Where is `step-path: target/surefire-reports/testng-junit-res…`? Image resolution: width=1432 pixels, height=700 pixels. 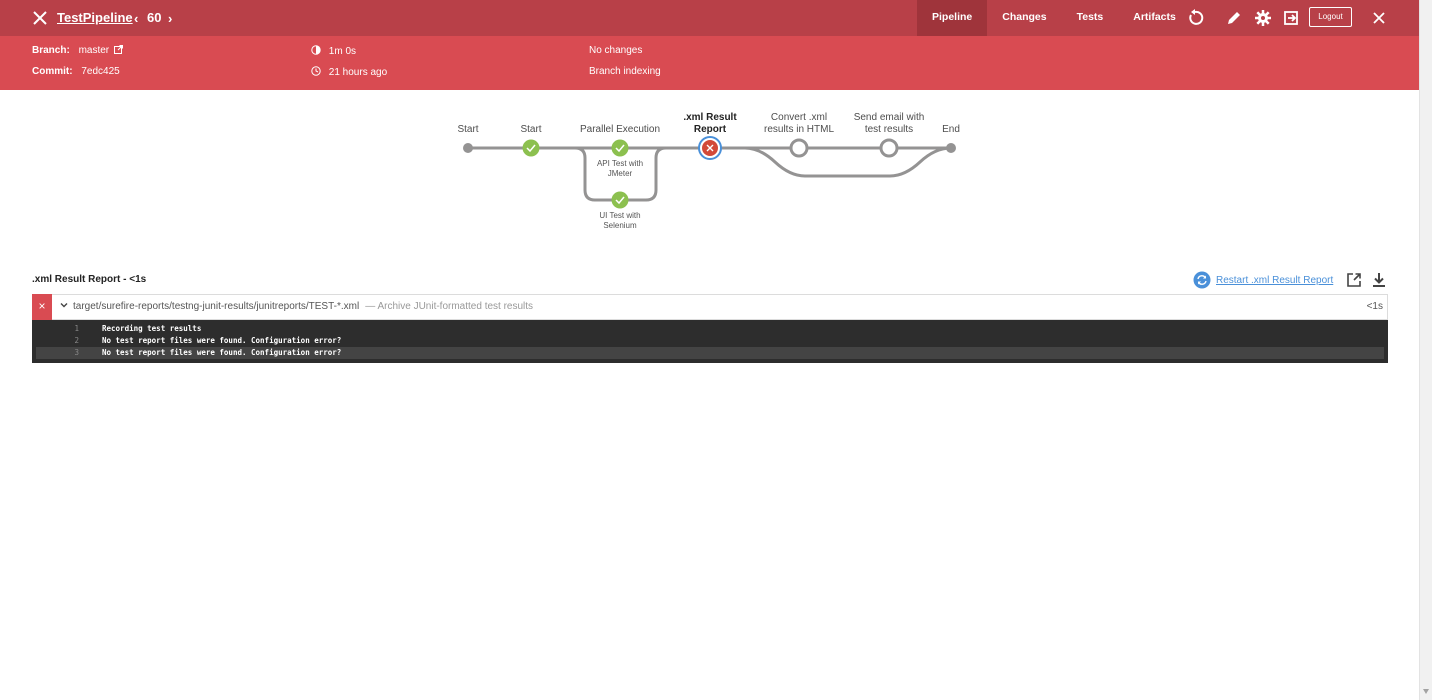
step-path: target/surefire-reports/testng-junit-res… is located at coordinates (216, 306).